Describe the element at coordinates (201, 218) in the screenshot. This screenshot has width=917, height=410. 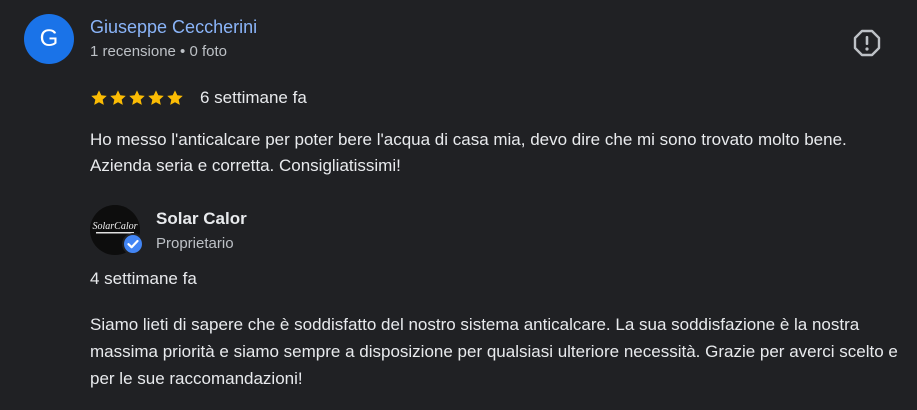
I see `owner-name: Solar Calor` at that location.